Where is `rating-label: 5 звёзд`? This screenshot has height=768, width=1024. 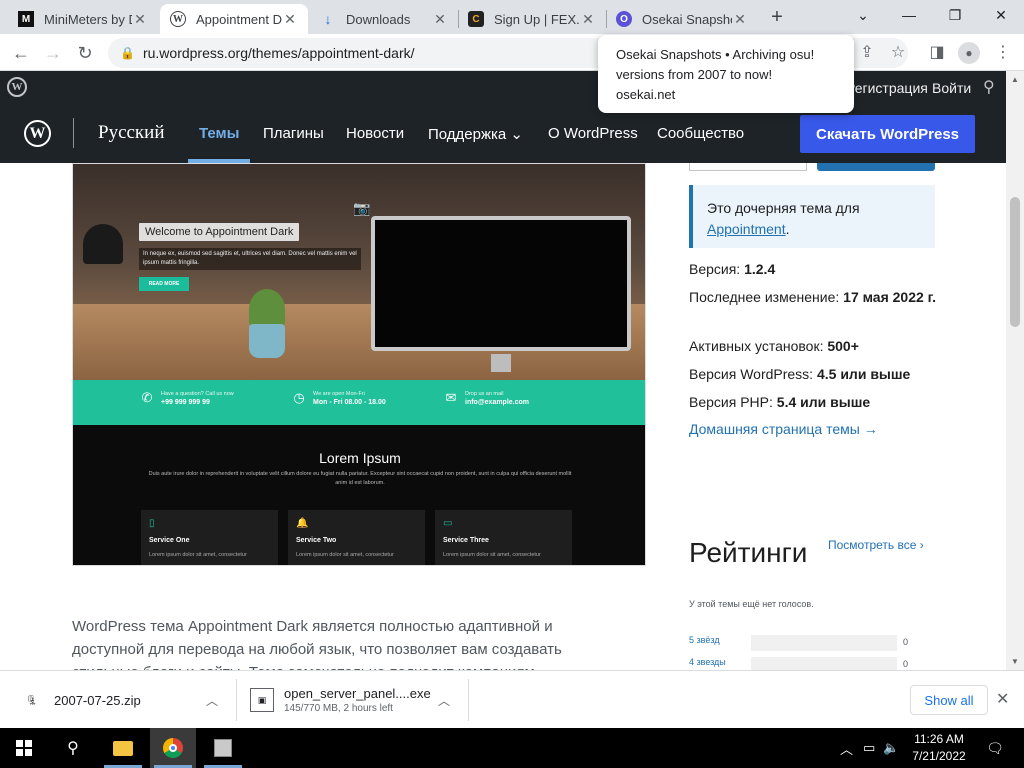 rating-label: 5 звёзд is located at coordinates (704, 640).